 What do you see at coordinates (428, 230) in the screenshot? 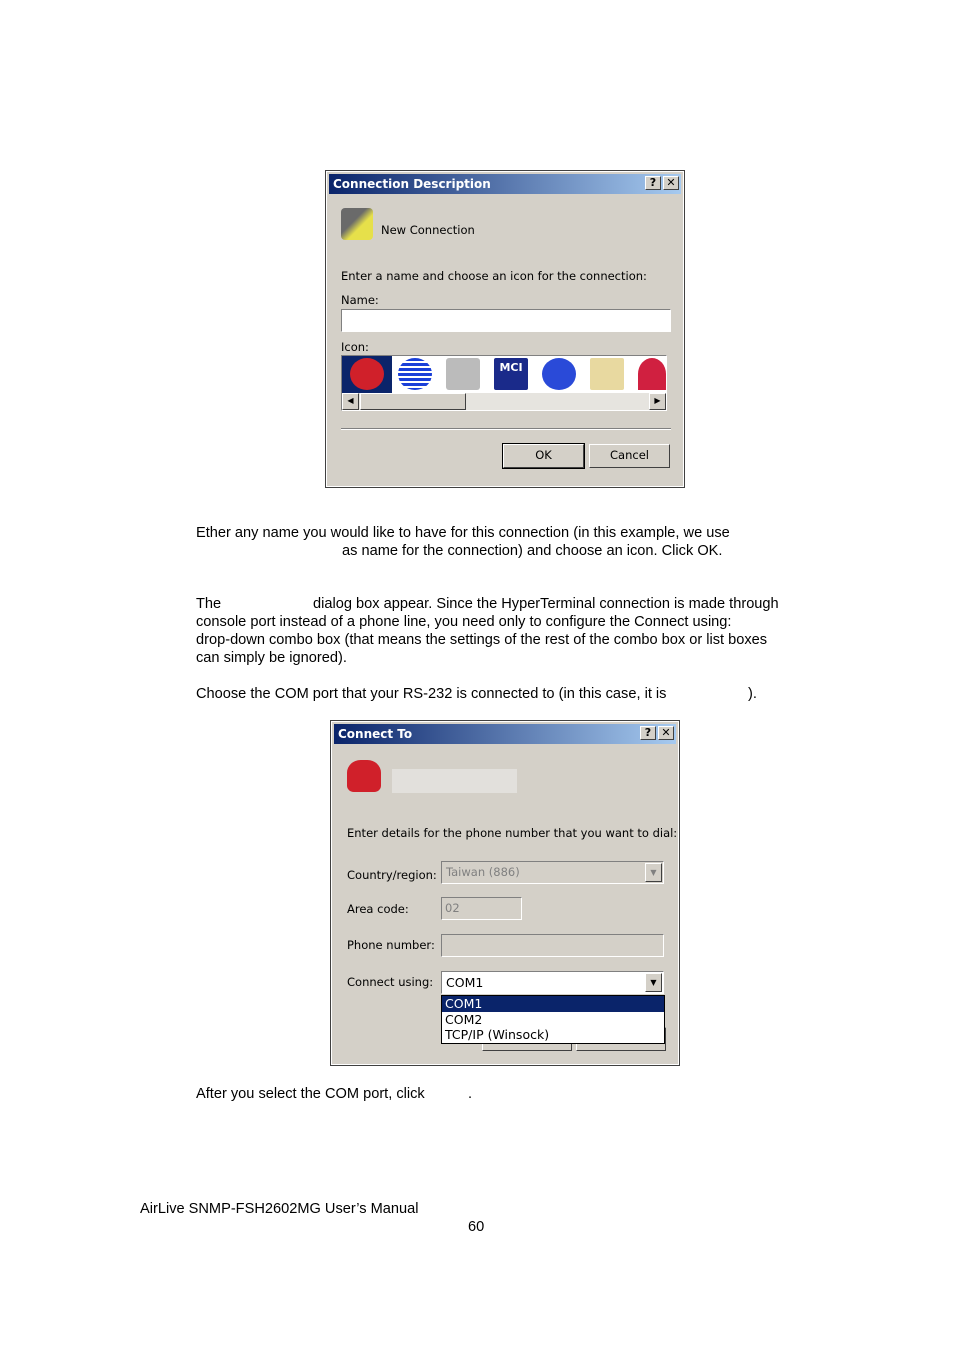
I see `new-connection-label: New Connection` at bounding box center [428, 230].